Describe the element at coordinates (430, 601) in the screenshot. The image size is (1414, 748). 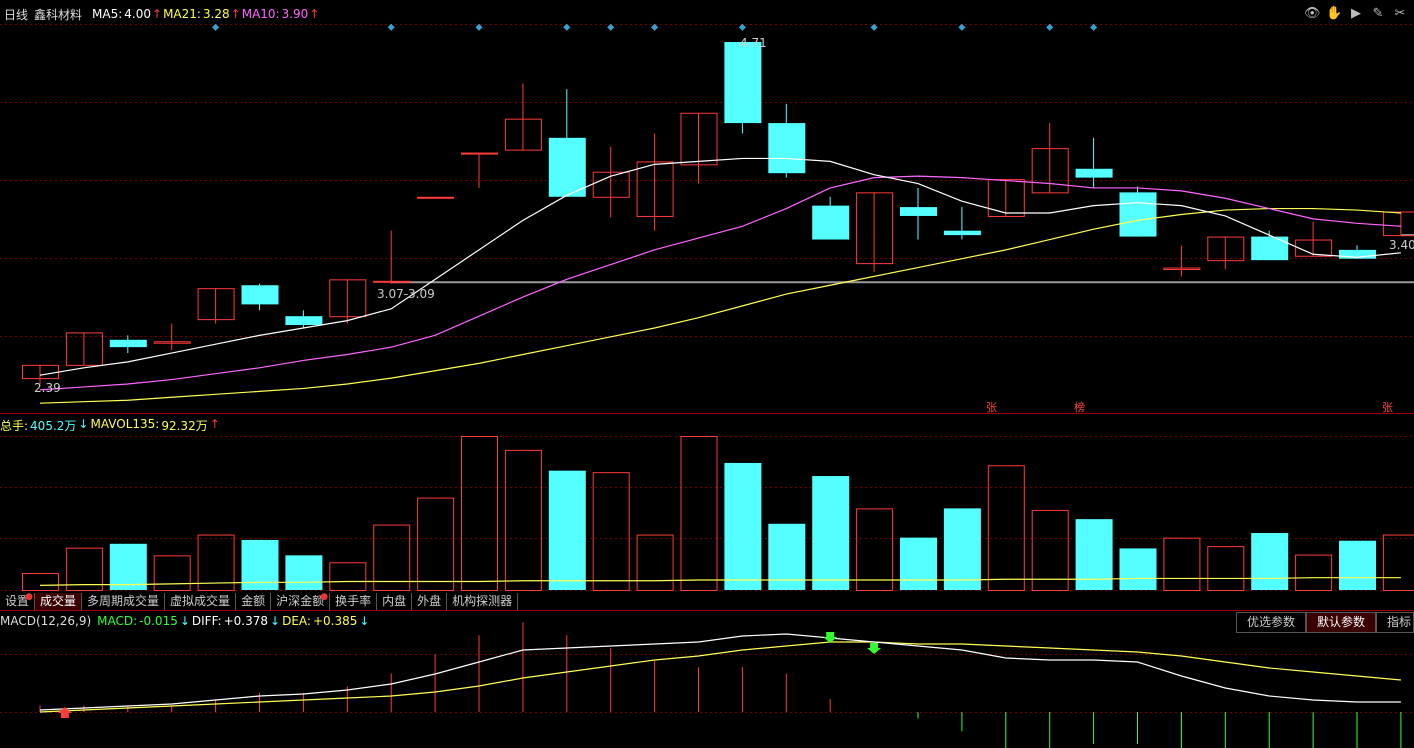
I see `tab-outer: 外盘` at that location.